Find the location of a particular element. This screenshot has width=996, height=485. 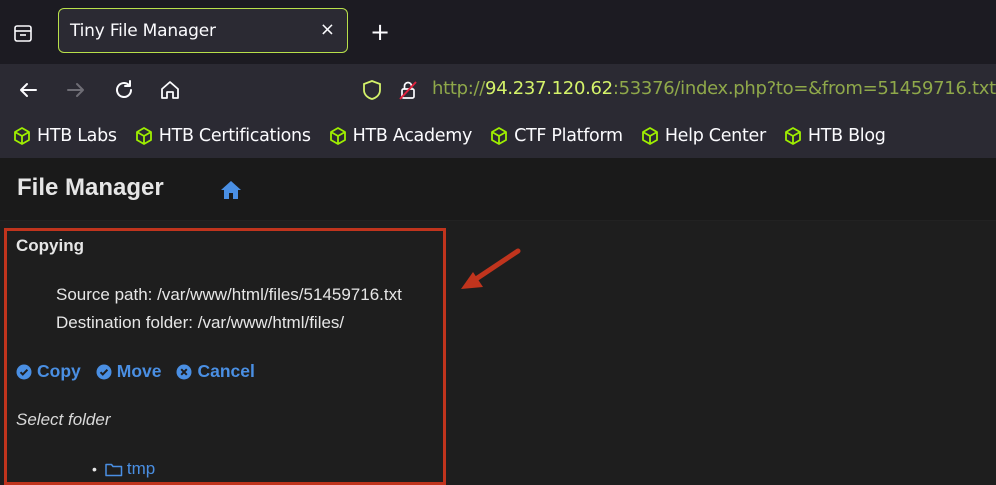

bookmark-label: HTB Blog is located at coordinates (846, 136).